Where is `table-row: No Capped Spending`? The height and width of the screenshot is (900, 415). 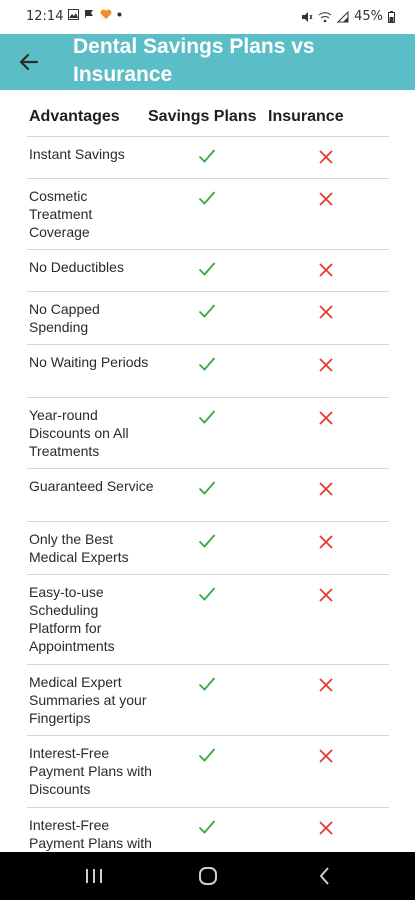 table-row: No Capped Spending is located at coordinates (208, 318).